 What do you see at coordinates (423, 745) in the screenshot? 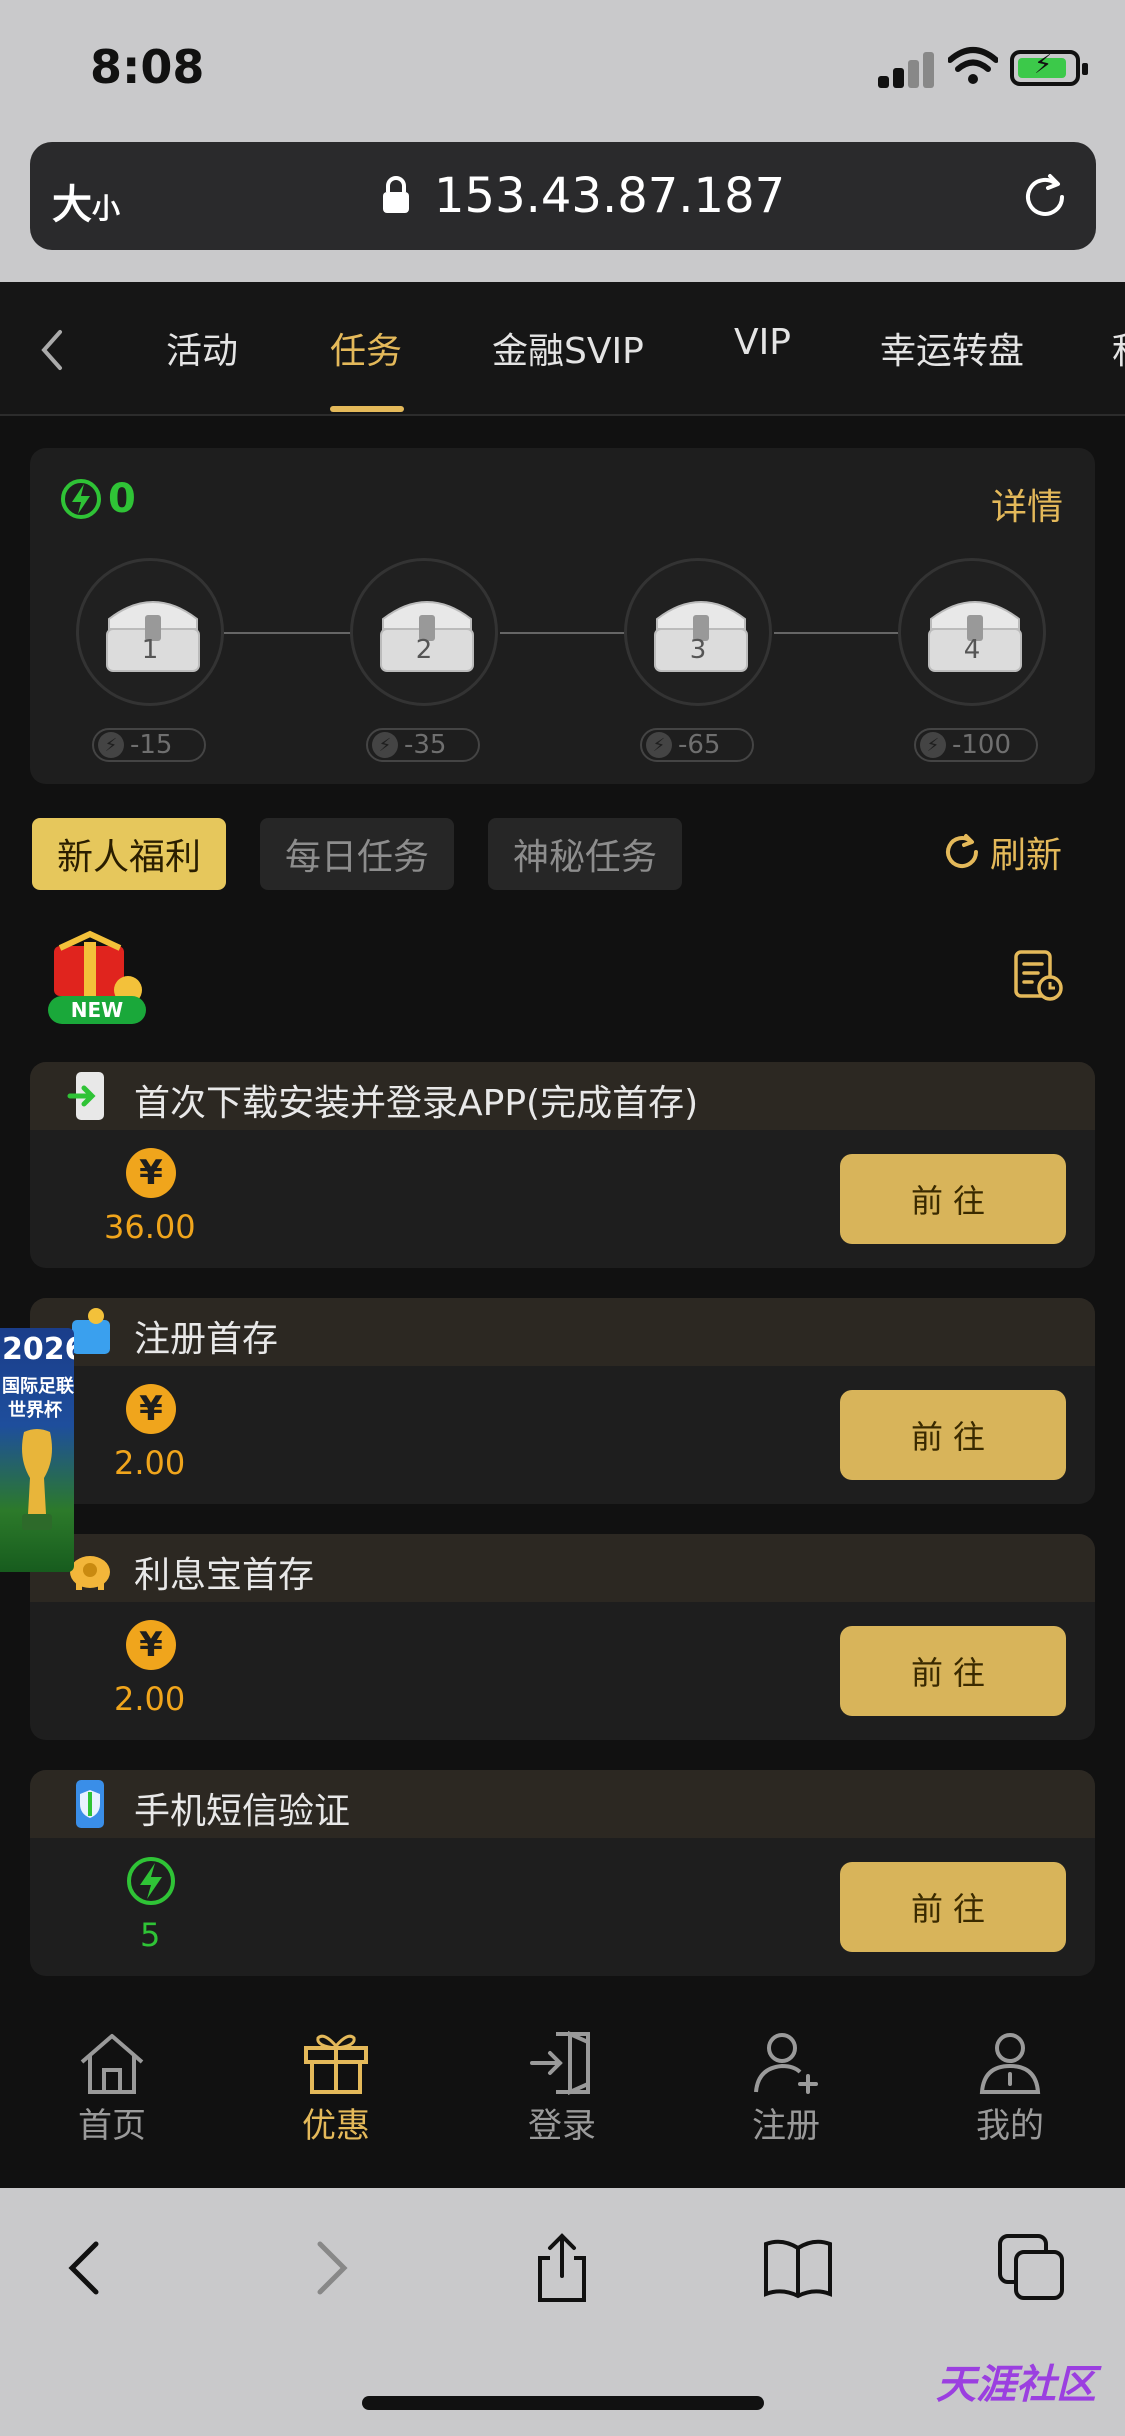
I see `chest-cost-2: ⚡ -35` at bounding box center [423, 745].